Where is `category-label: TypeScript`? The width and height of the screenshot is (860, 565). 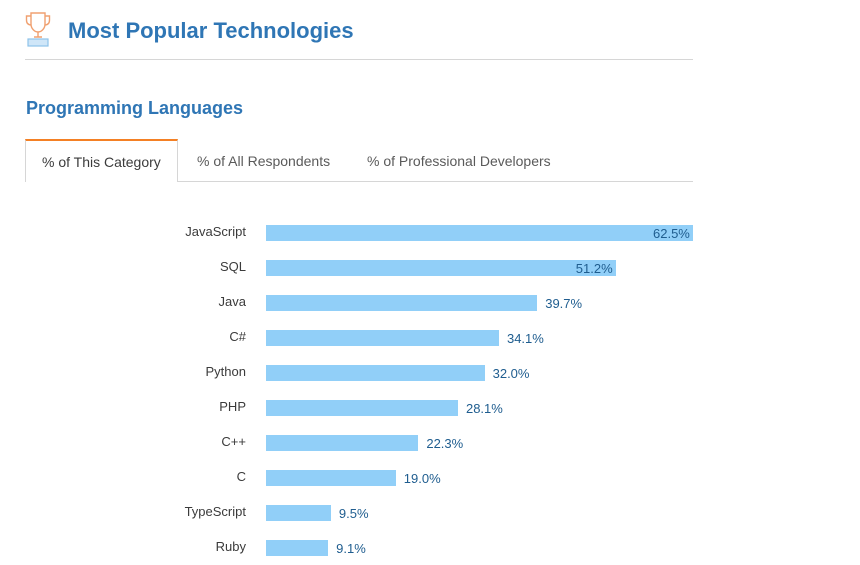 category-label: TypeScript is located at coordinates (215, 511).